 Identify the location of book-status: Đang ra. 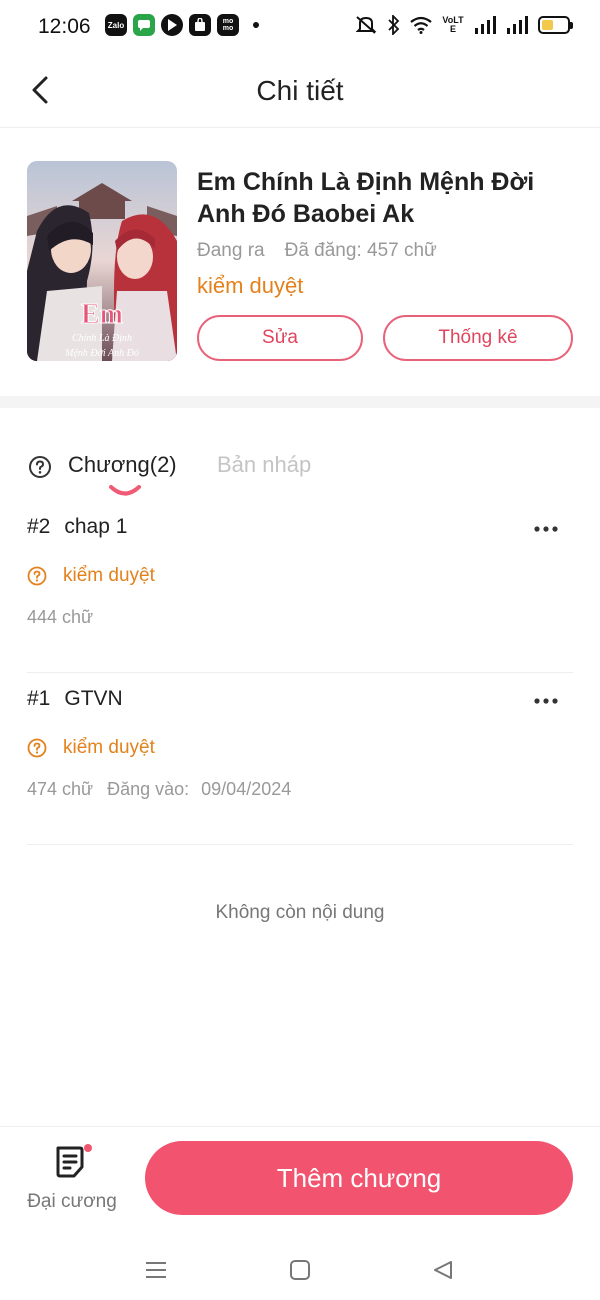
(231, 250).